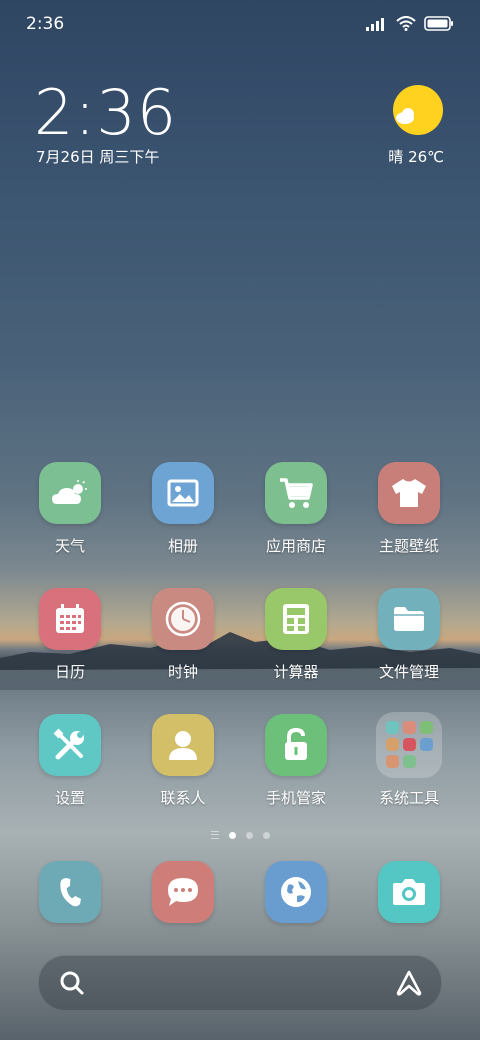 The height and width of the screenshot is (1040, 480). I want to click on weather-text: 晴 26℃, so click(416, 156).